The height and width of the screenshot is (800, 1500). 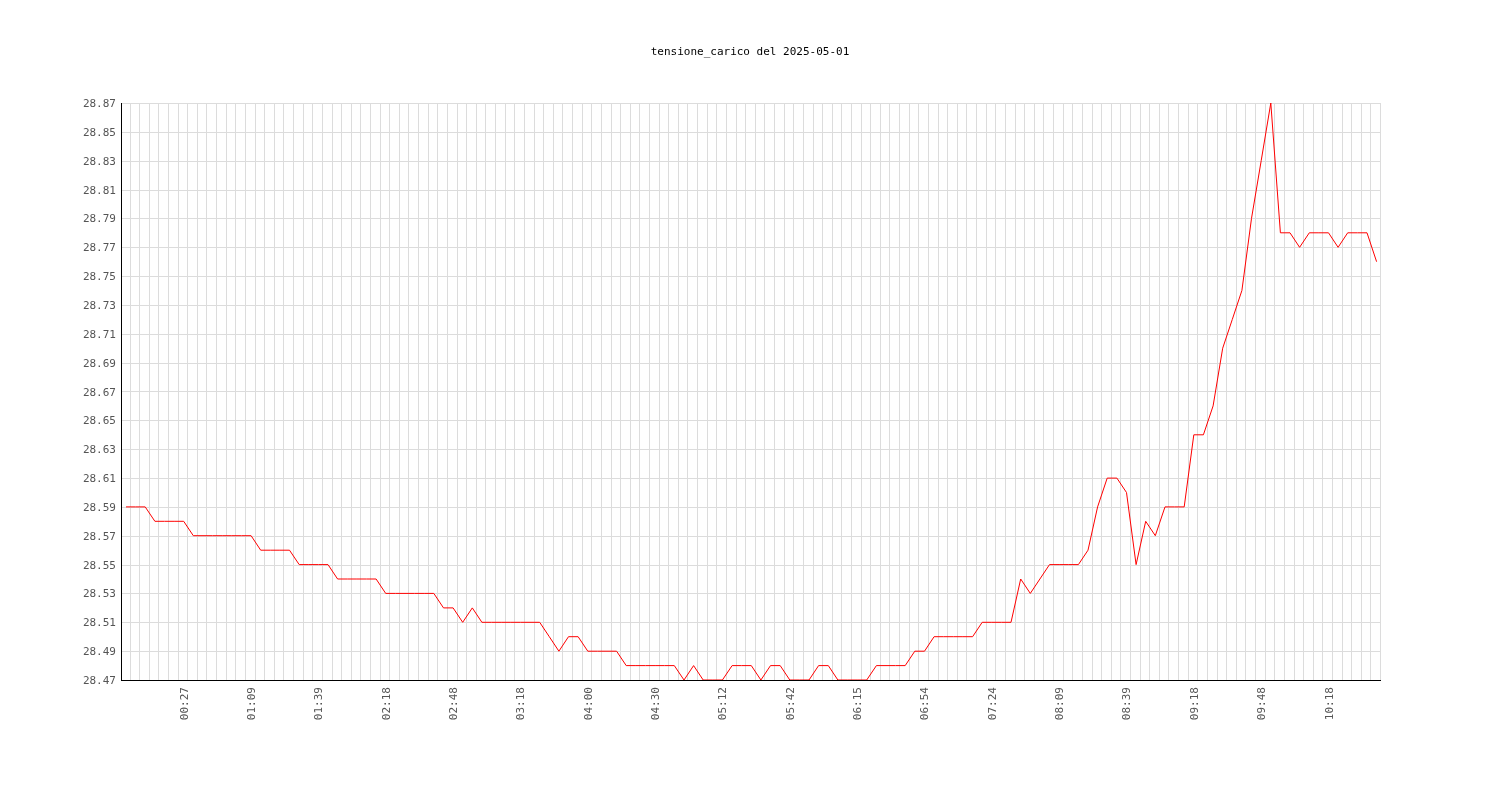 I want to click on x-tick-label: 05:12, so click(x=723, y=704).